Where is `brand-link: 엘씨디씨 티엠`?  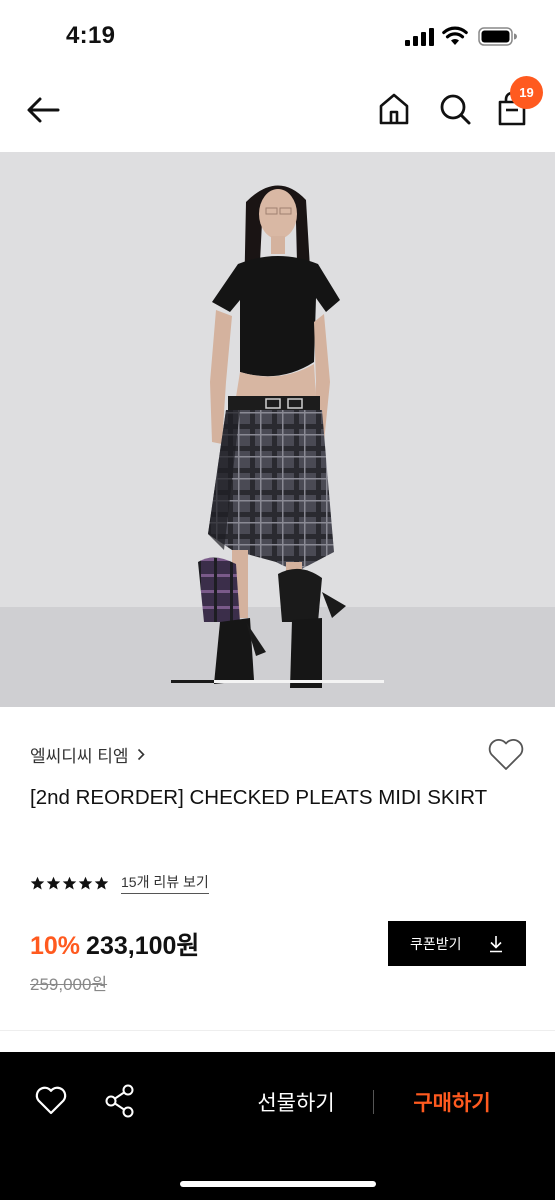 brand-link: 엘씨디씨 티엠 is located at coordinates (87, 754).